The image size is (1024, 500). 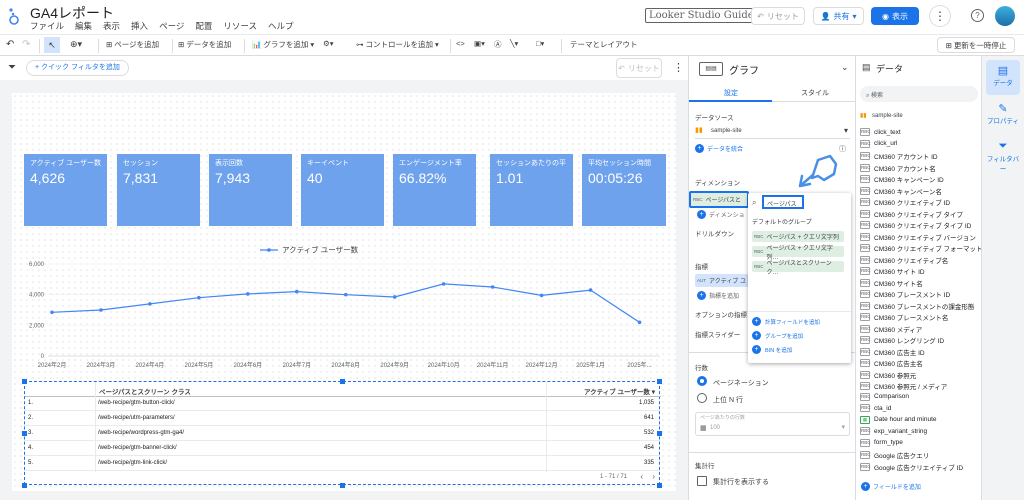 What do you see at coordinates (915, 225) in the screenshot?
I see `data-field: RBC CM360 クリエイティブ タイプ ID` at bounding box center [915, 225].